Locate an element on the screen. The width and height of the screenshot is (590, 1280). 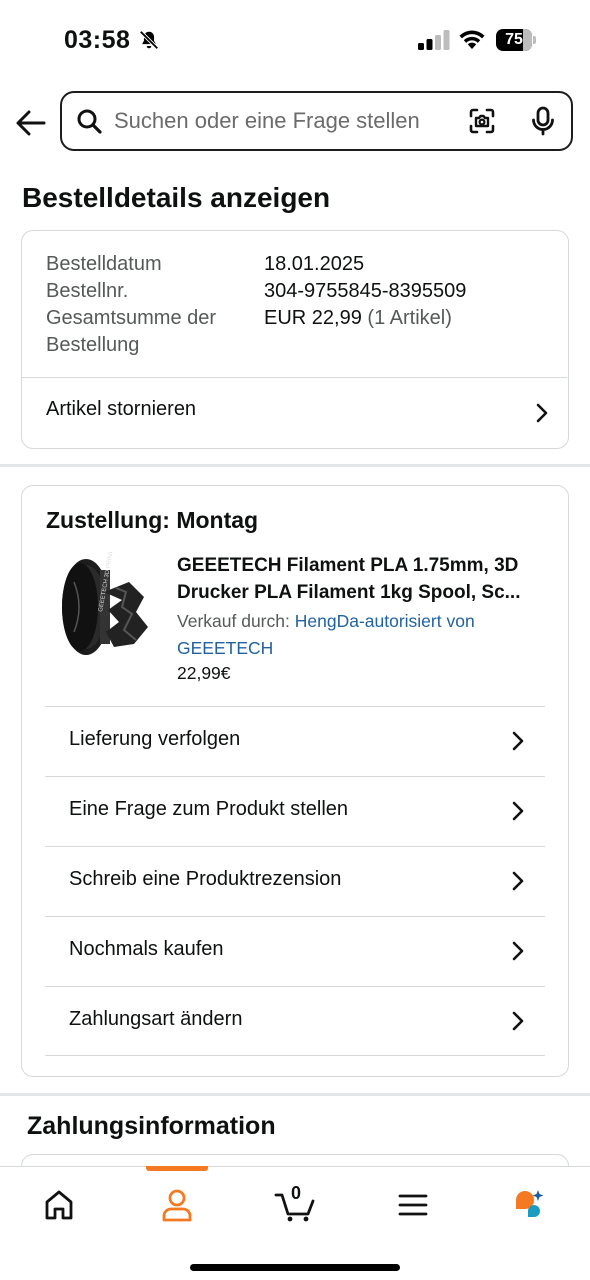
home-icon is located at coordinates (59, 1205).